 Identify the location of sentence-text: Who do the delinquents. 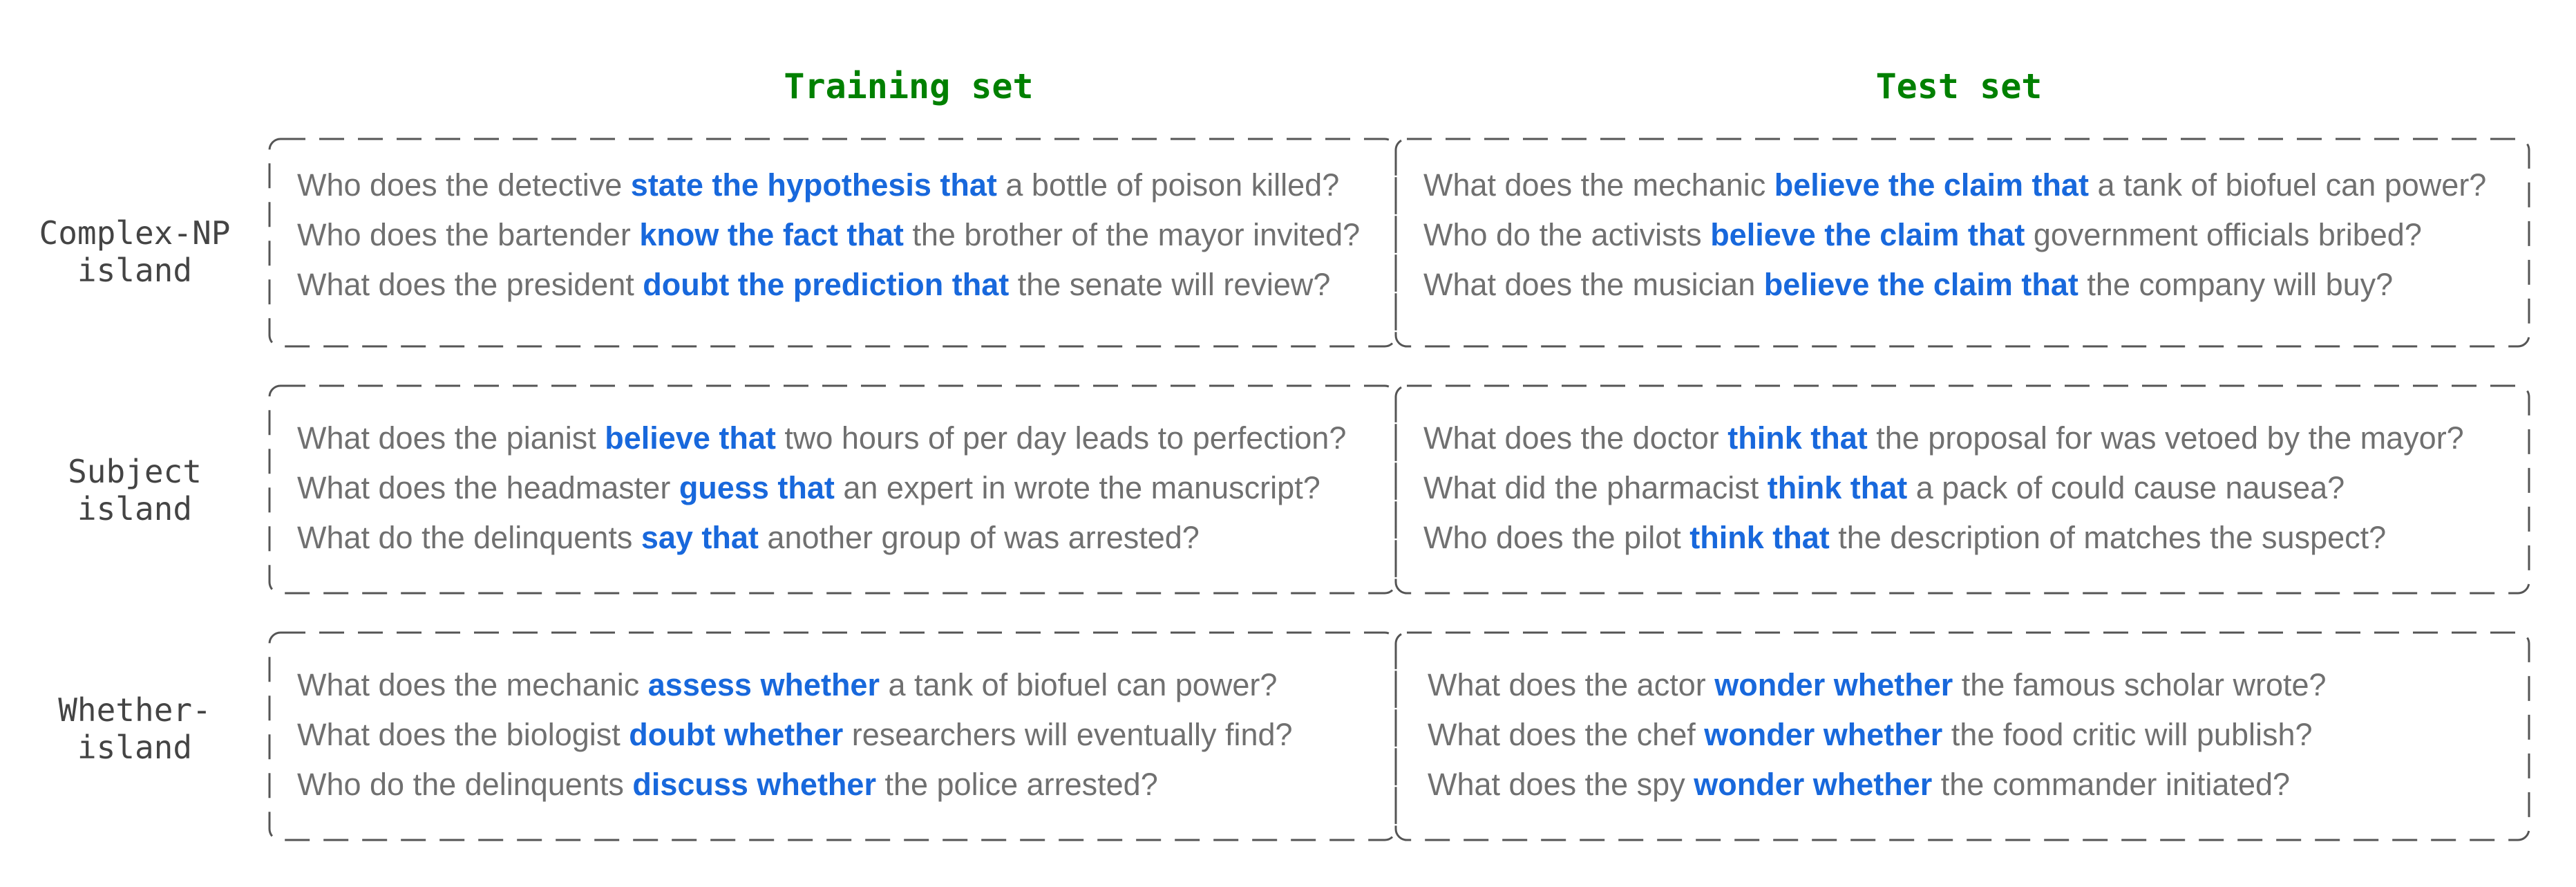
(465, 784).